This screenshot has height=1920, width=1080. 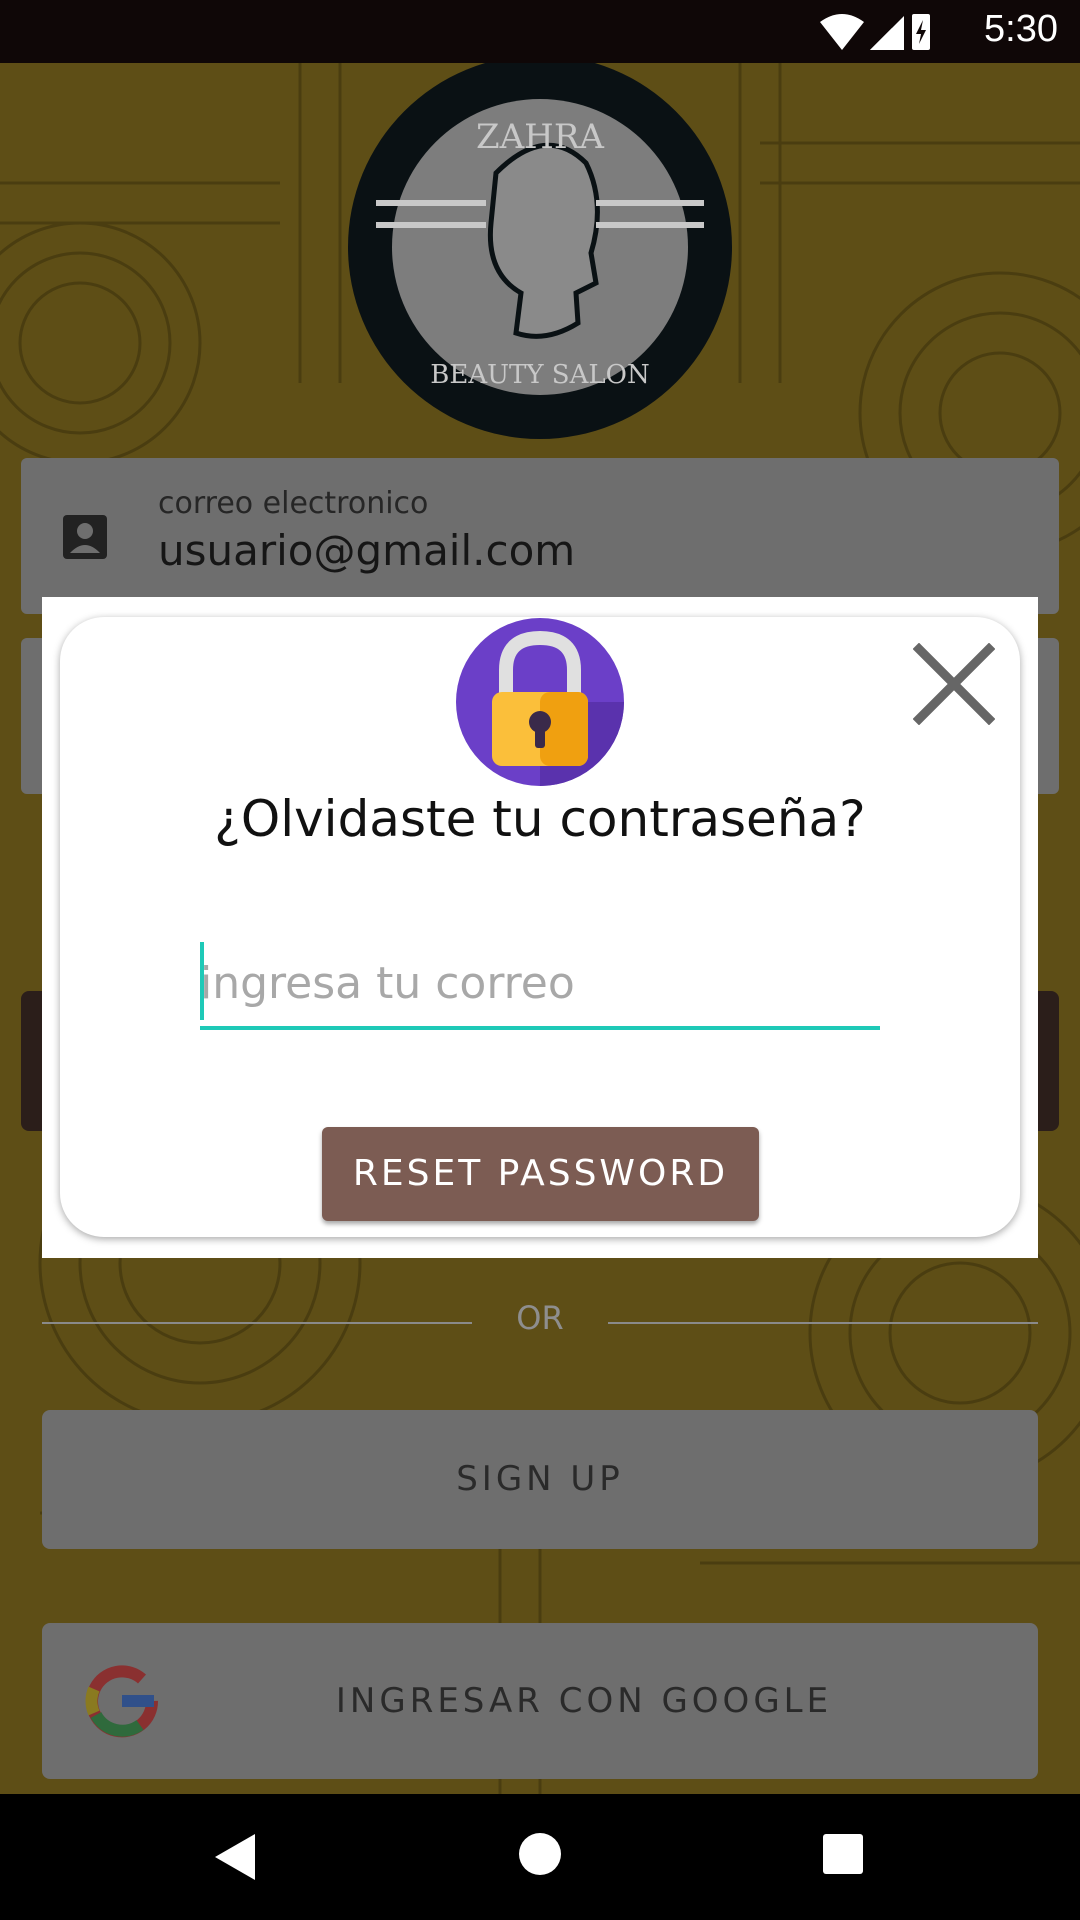 What do you see at coordinates (235, 1857) in the screenshot?
I see `back-icon` at bounding box center [235, 1857].